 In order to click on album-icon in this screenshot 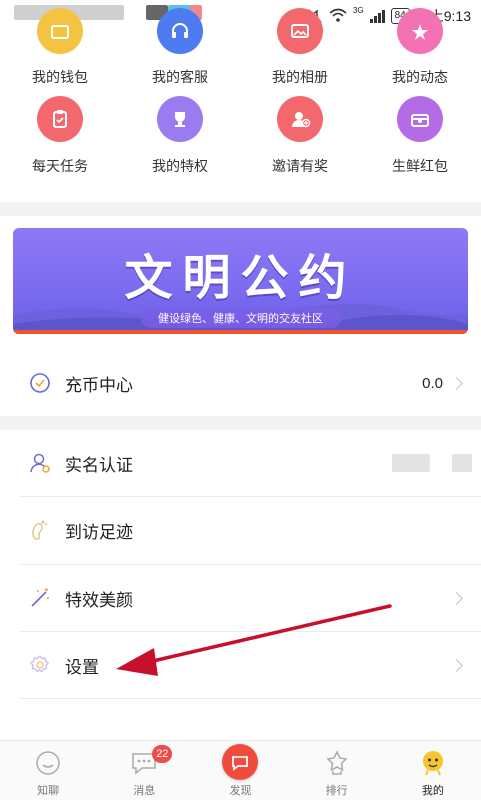, I will do `click(300, 31)`.